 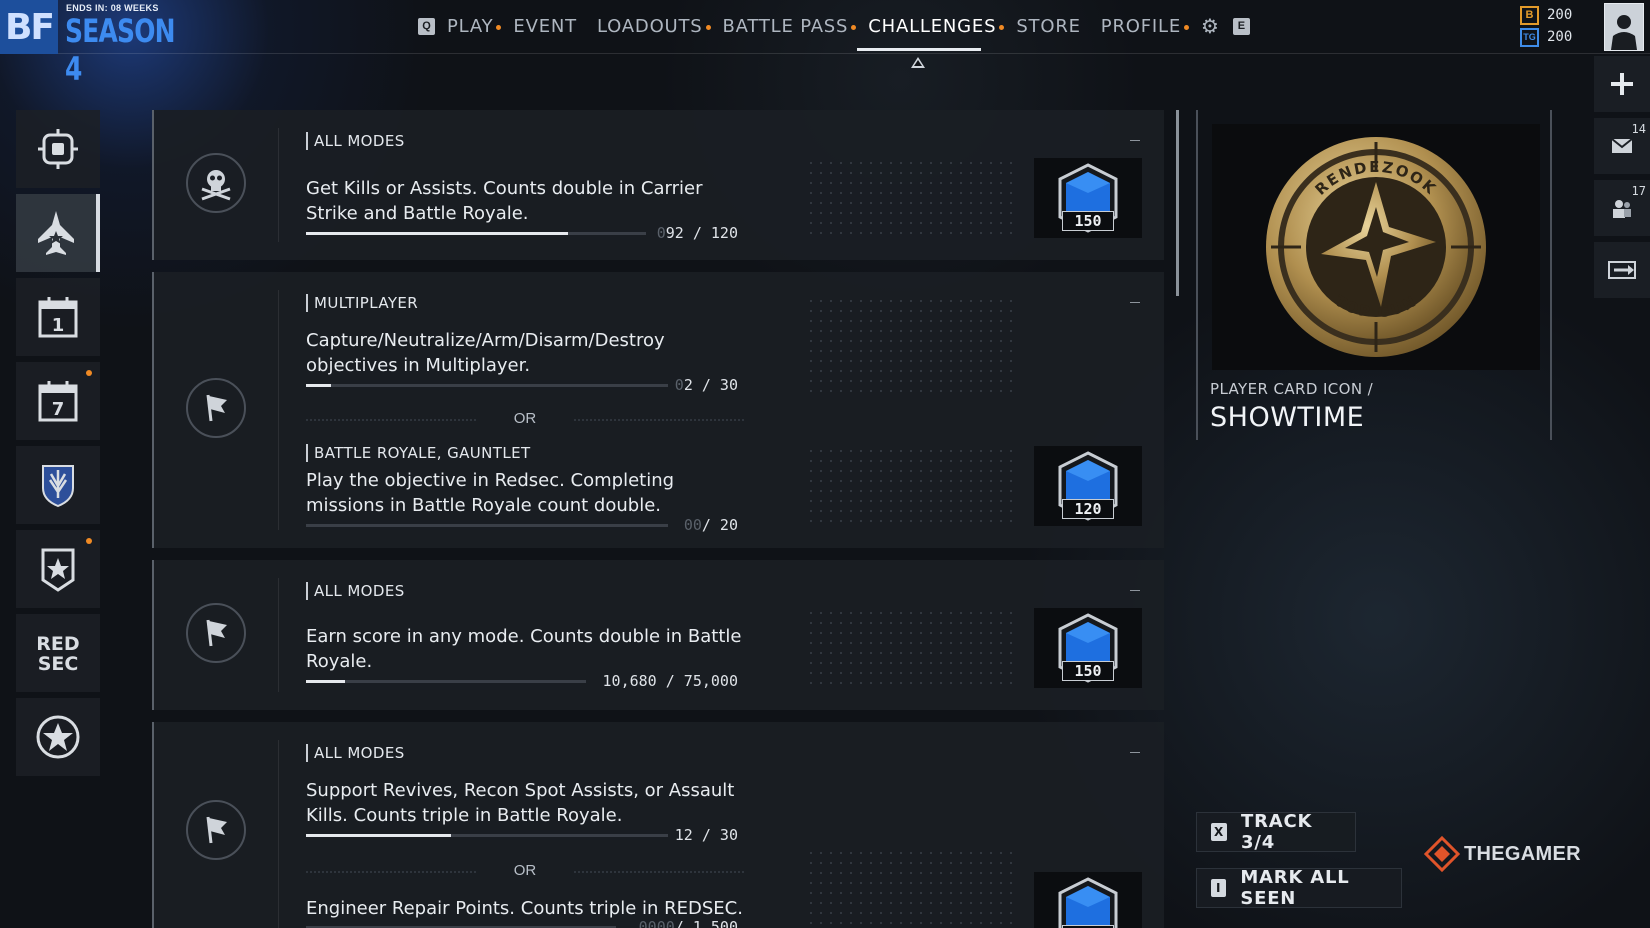 What do you see at coordinates (58, 149) in the screenshot?
I see `sidebar-item-target` at bounding box center [58, 149].